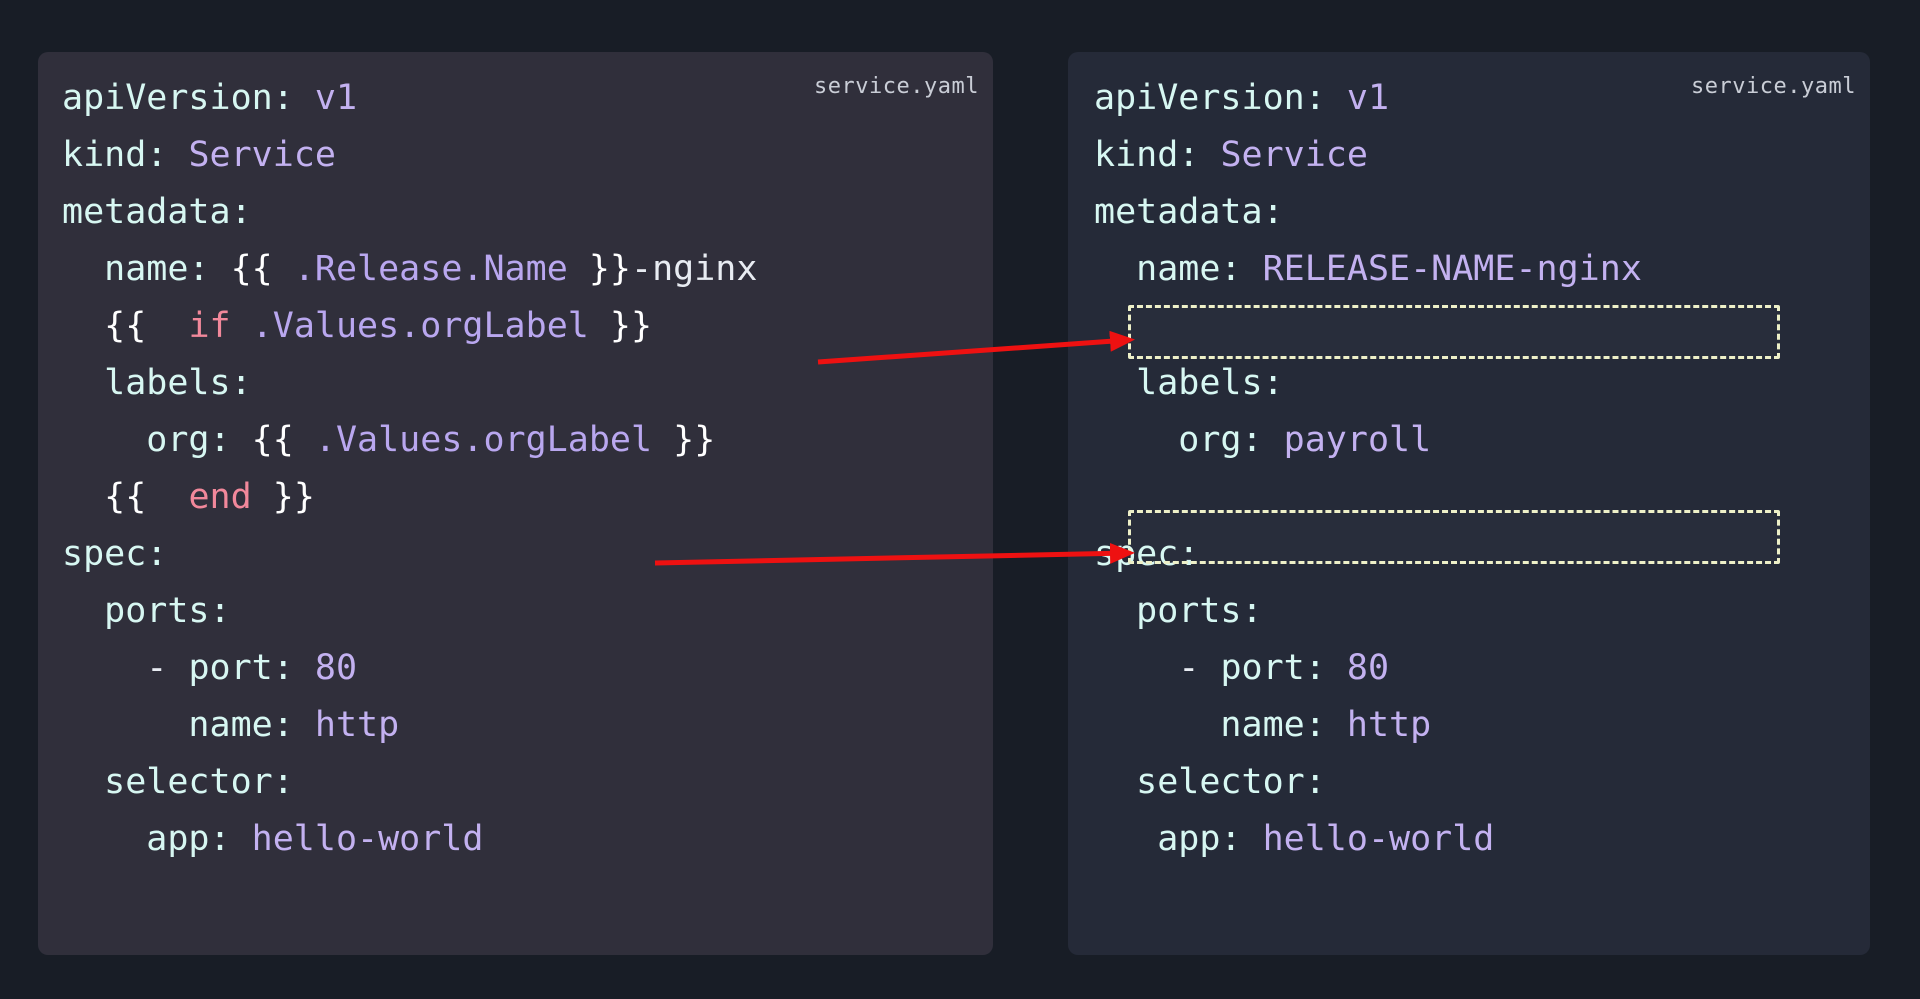  What do you see at coordinates (527, 554) in the screenshot?
I see `left-code-line-spec: spec:` at bounding box center [527, 554].